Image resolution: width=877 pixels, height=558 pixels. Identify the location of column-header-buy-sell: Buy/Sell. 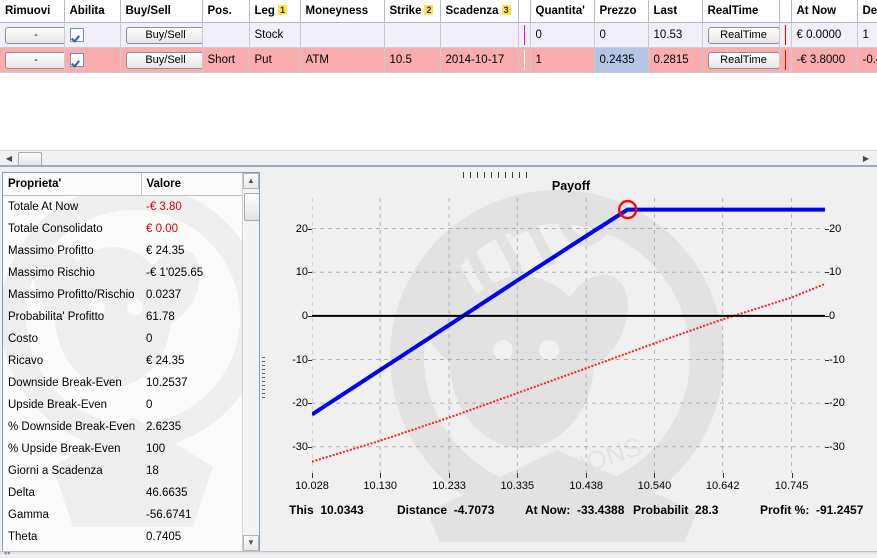
(161, 11).